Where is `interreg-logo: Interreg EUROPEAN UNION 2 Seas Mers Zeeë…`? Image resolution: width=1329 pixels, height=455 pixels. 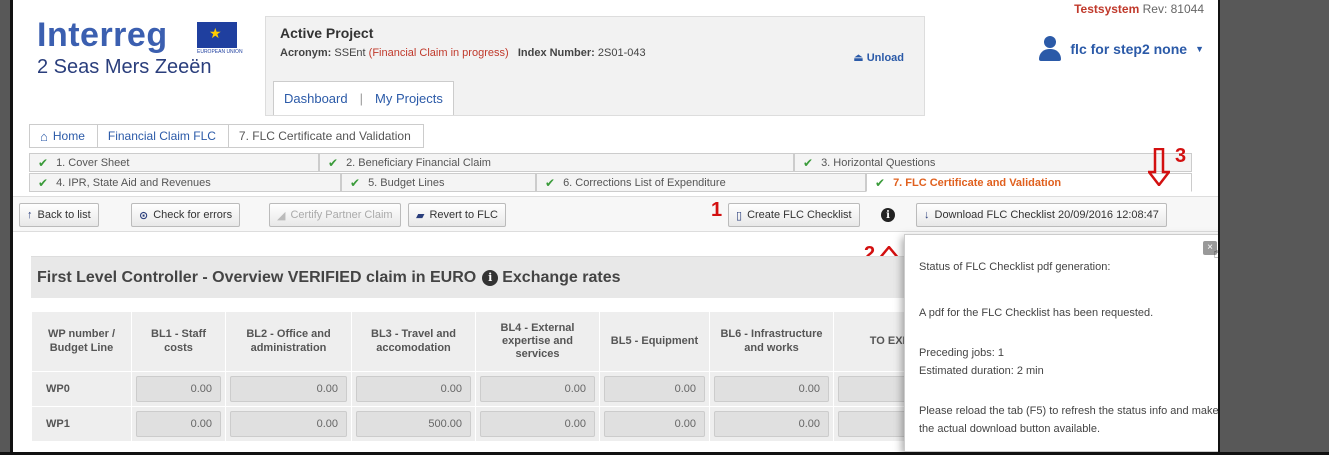
interreg-logo: Interreg EUROPEAN UNION 2 Seas Mers Zeeë… is located at coordinates (140, 47).